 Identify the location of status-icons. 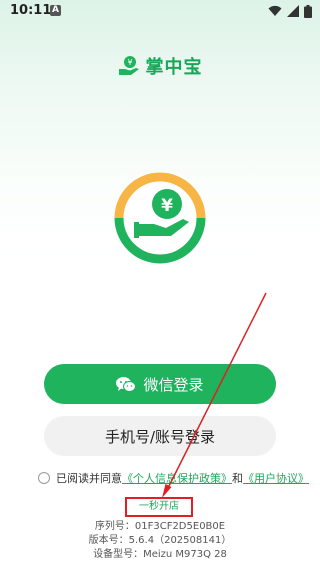
(290, 11).